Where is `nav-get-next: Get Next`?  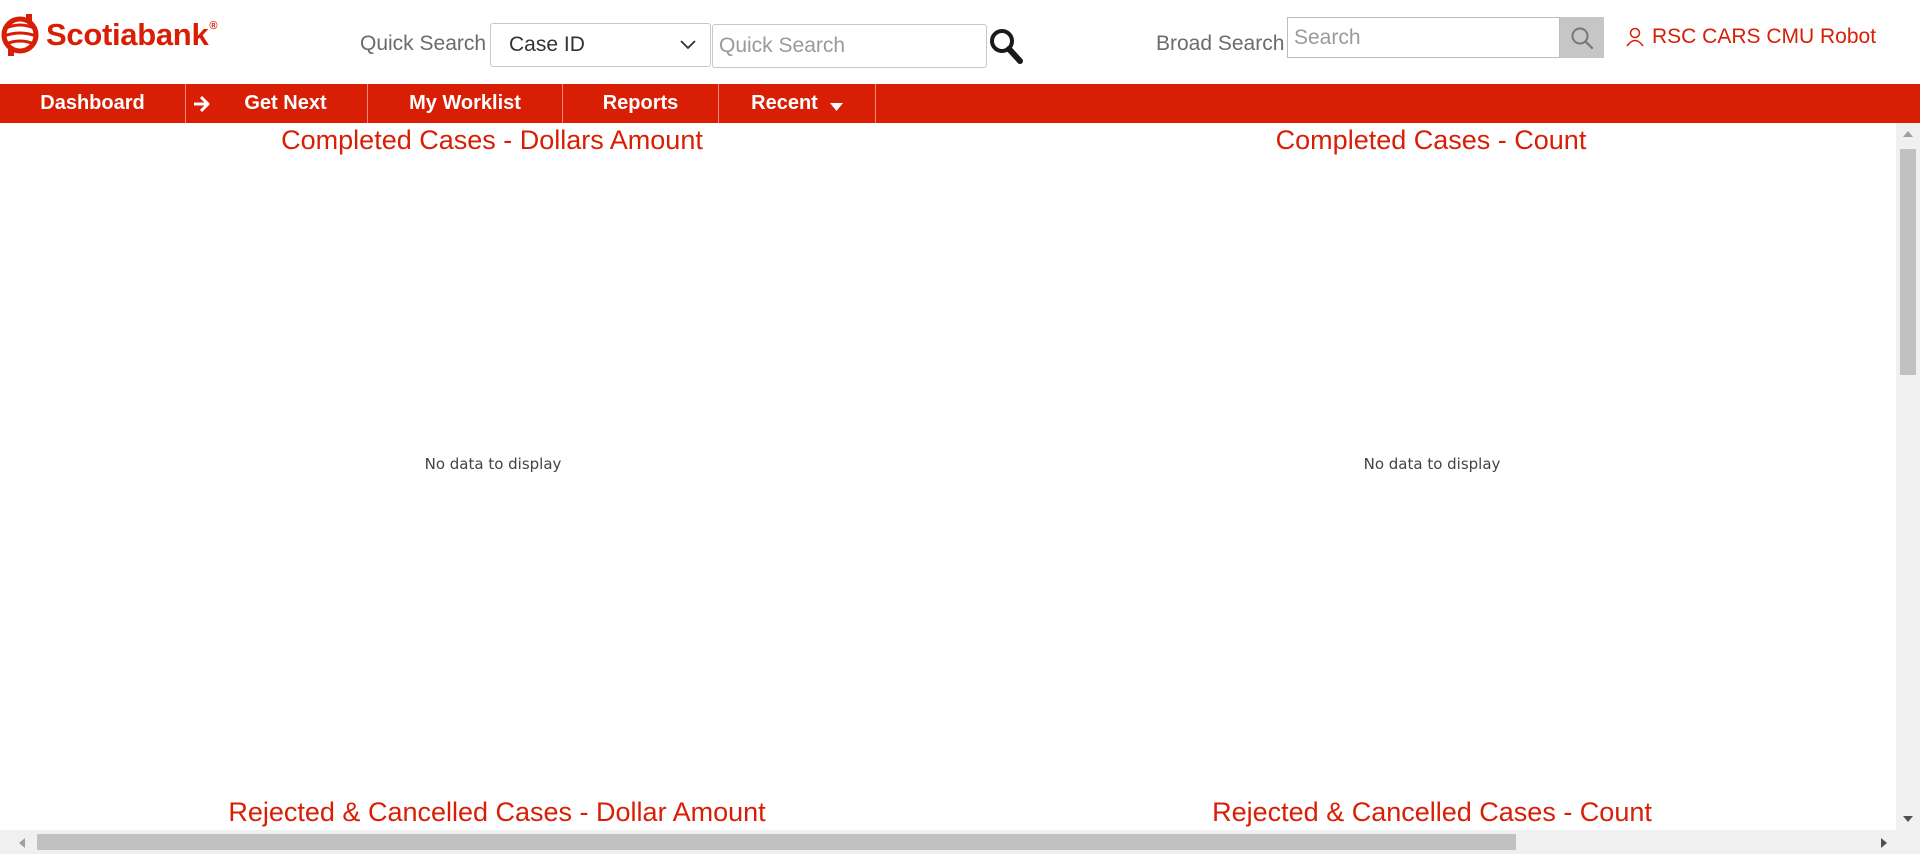 nav-get-next: Get Next is located at coordinates (277, 103).